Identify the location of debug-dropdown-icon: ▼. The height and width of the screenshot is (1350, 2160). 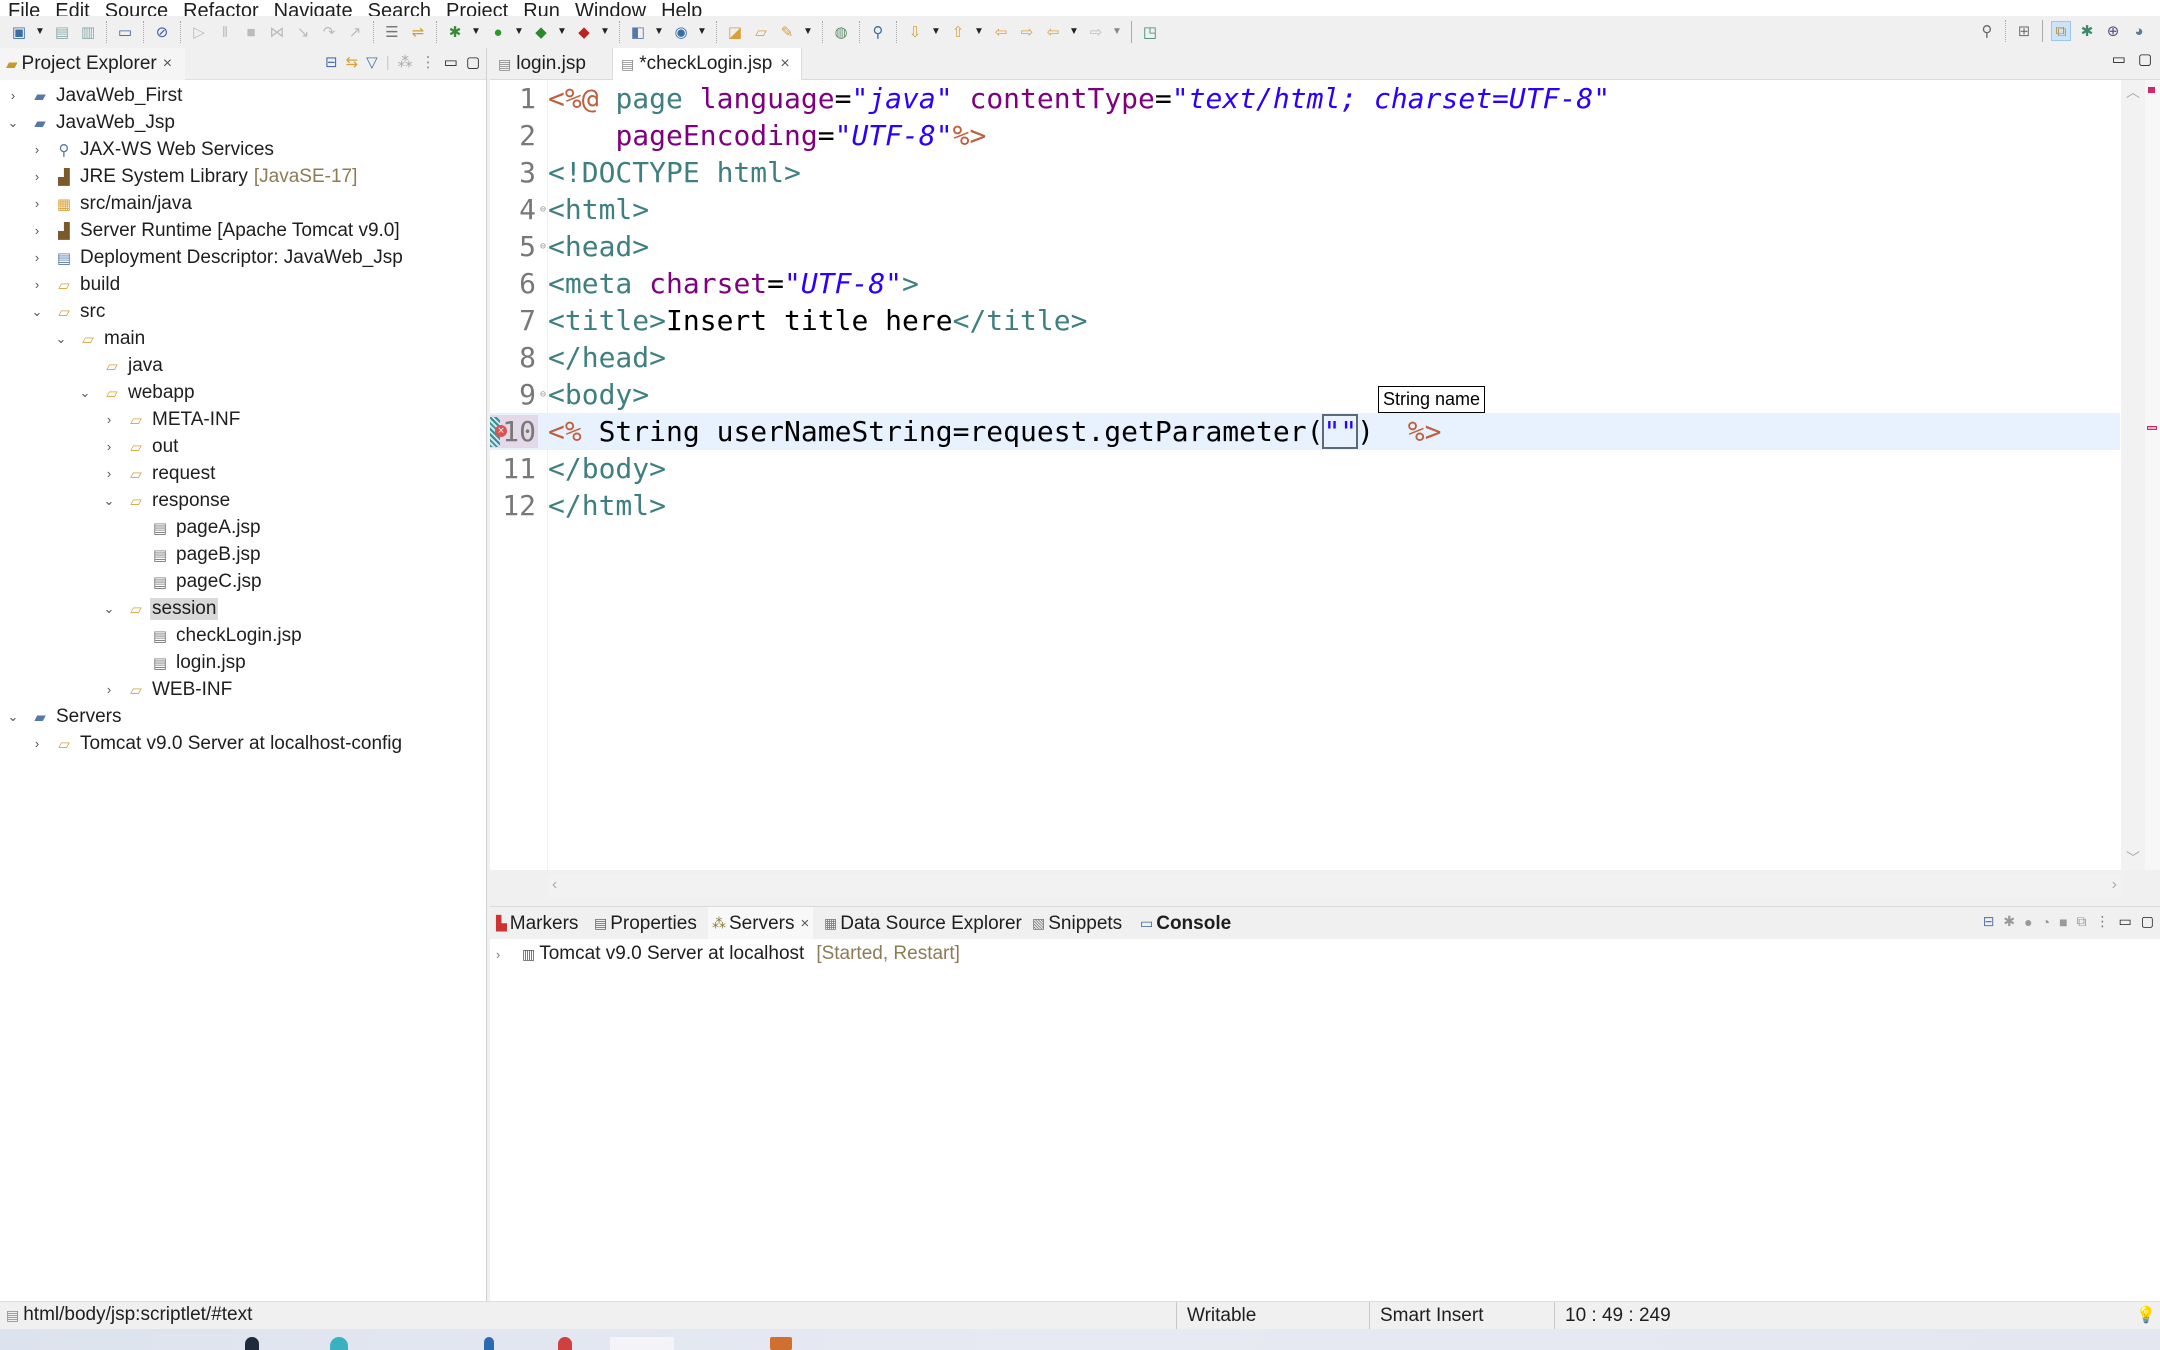
(476, 32).